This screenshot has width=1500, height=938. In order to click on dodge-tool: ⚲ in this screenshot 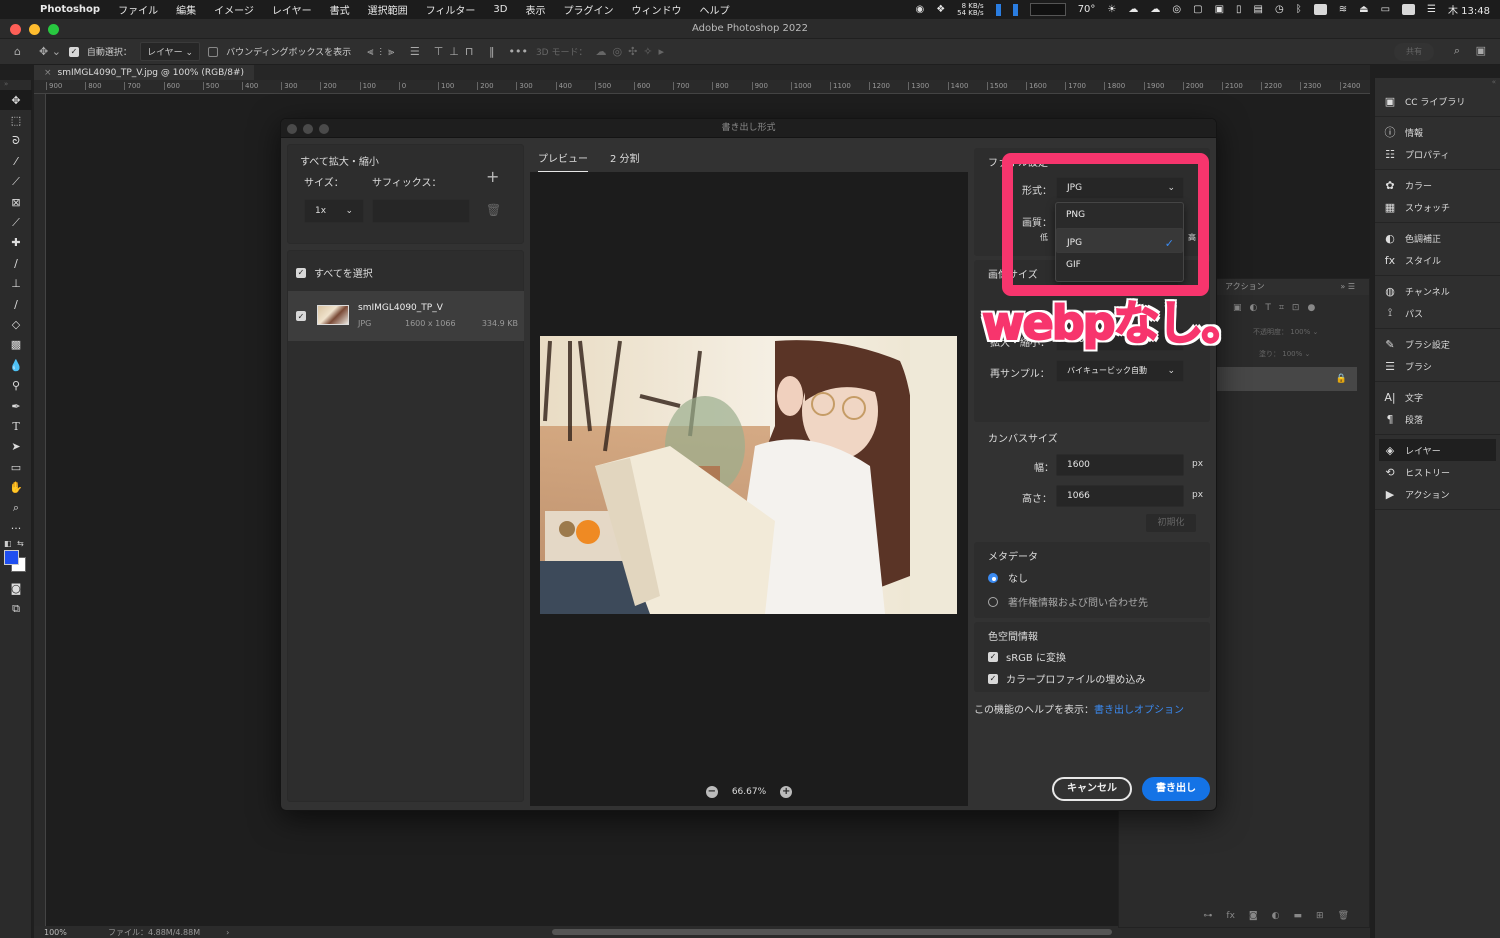, I will do `click(16, 385)`.